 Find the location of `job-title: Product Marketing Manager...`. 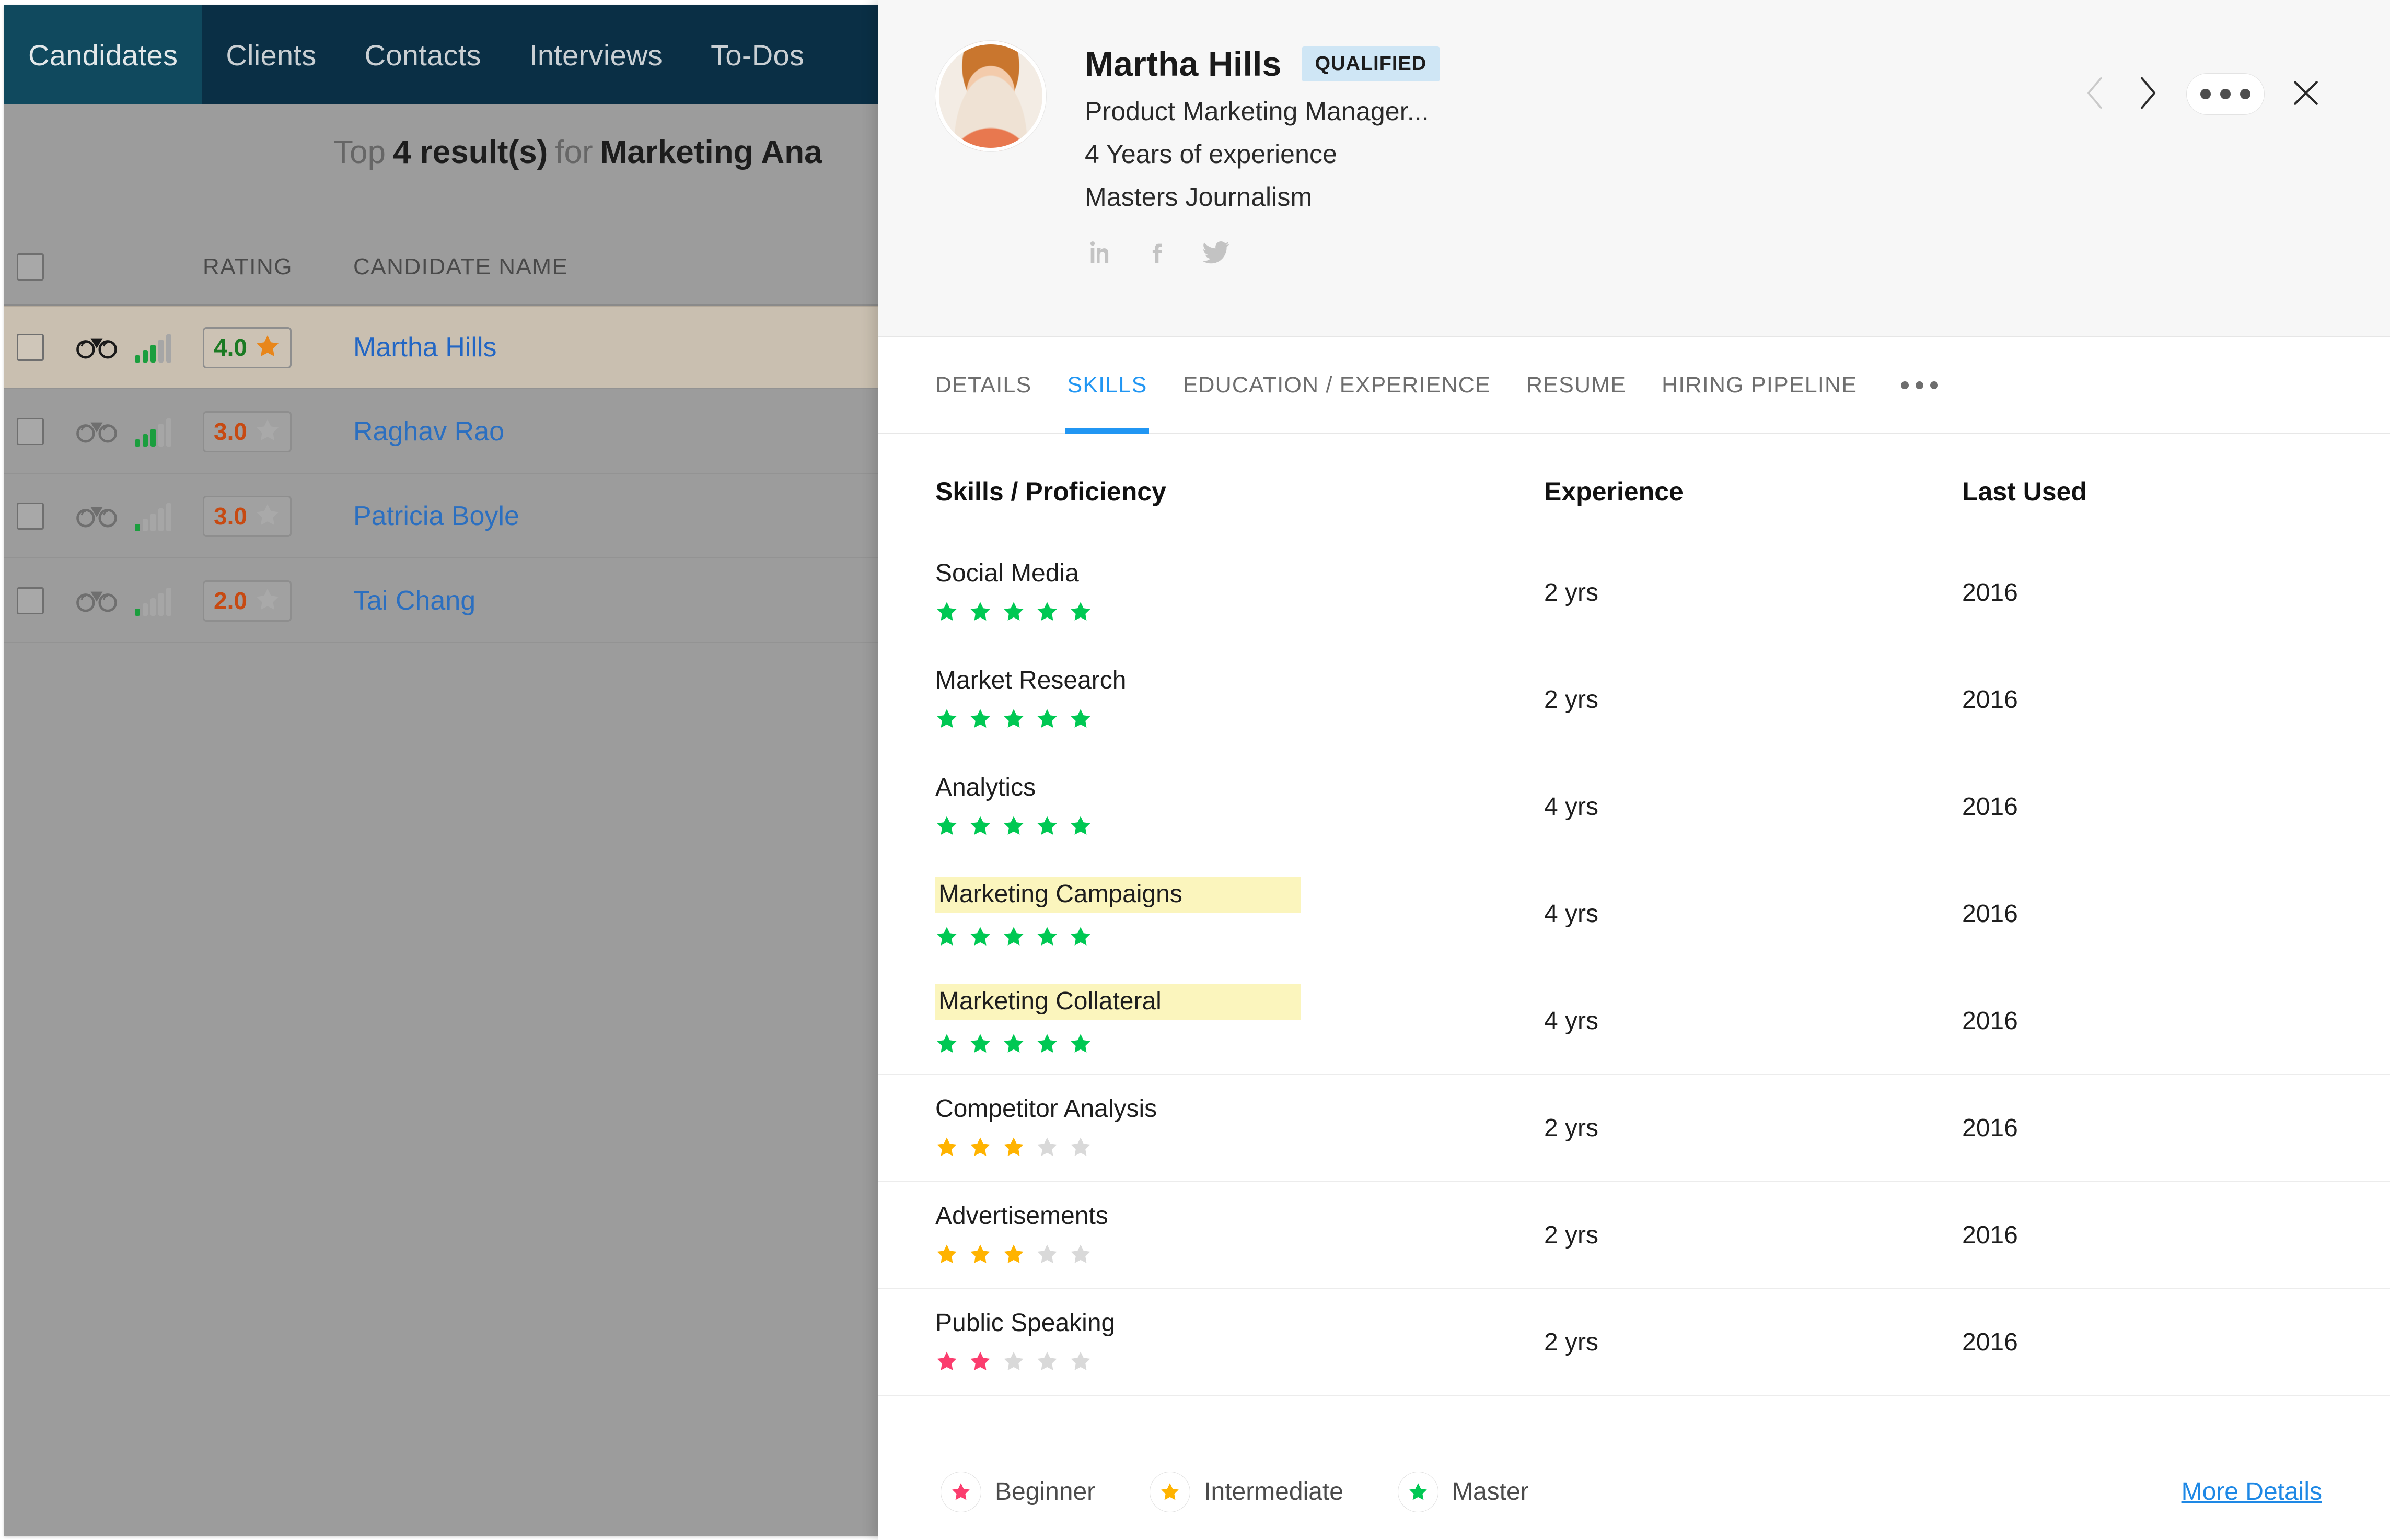

job-title: Product Marketing Manager... is located at coordinates (1257, 111).